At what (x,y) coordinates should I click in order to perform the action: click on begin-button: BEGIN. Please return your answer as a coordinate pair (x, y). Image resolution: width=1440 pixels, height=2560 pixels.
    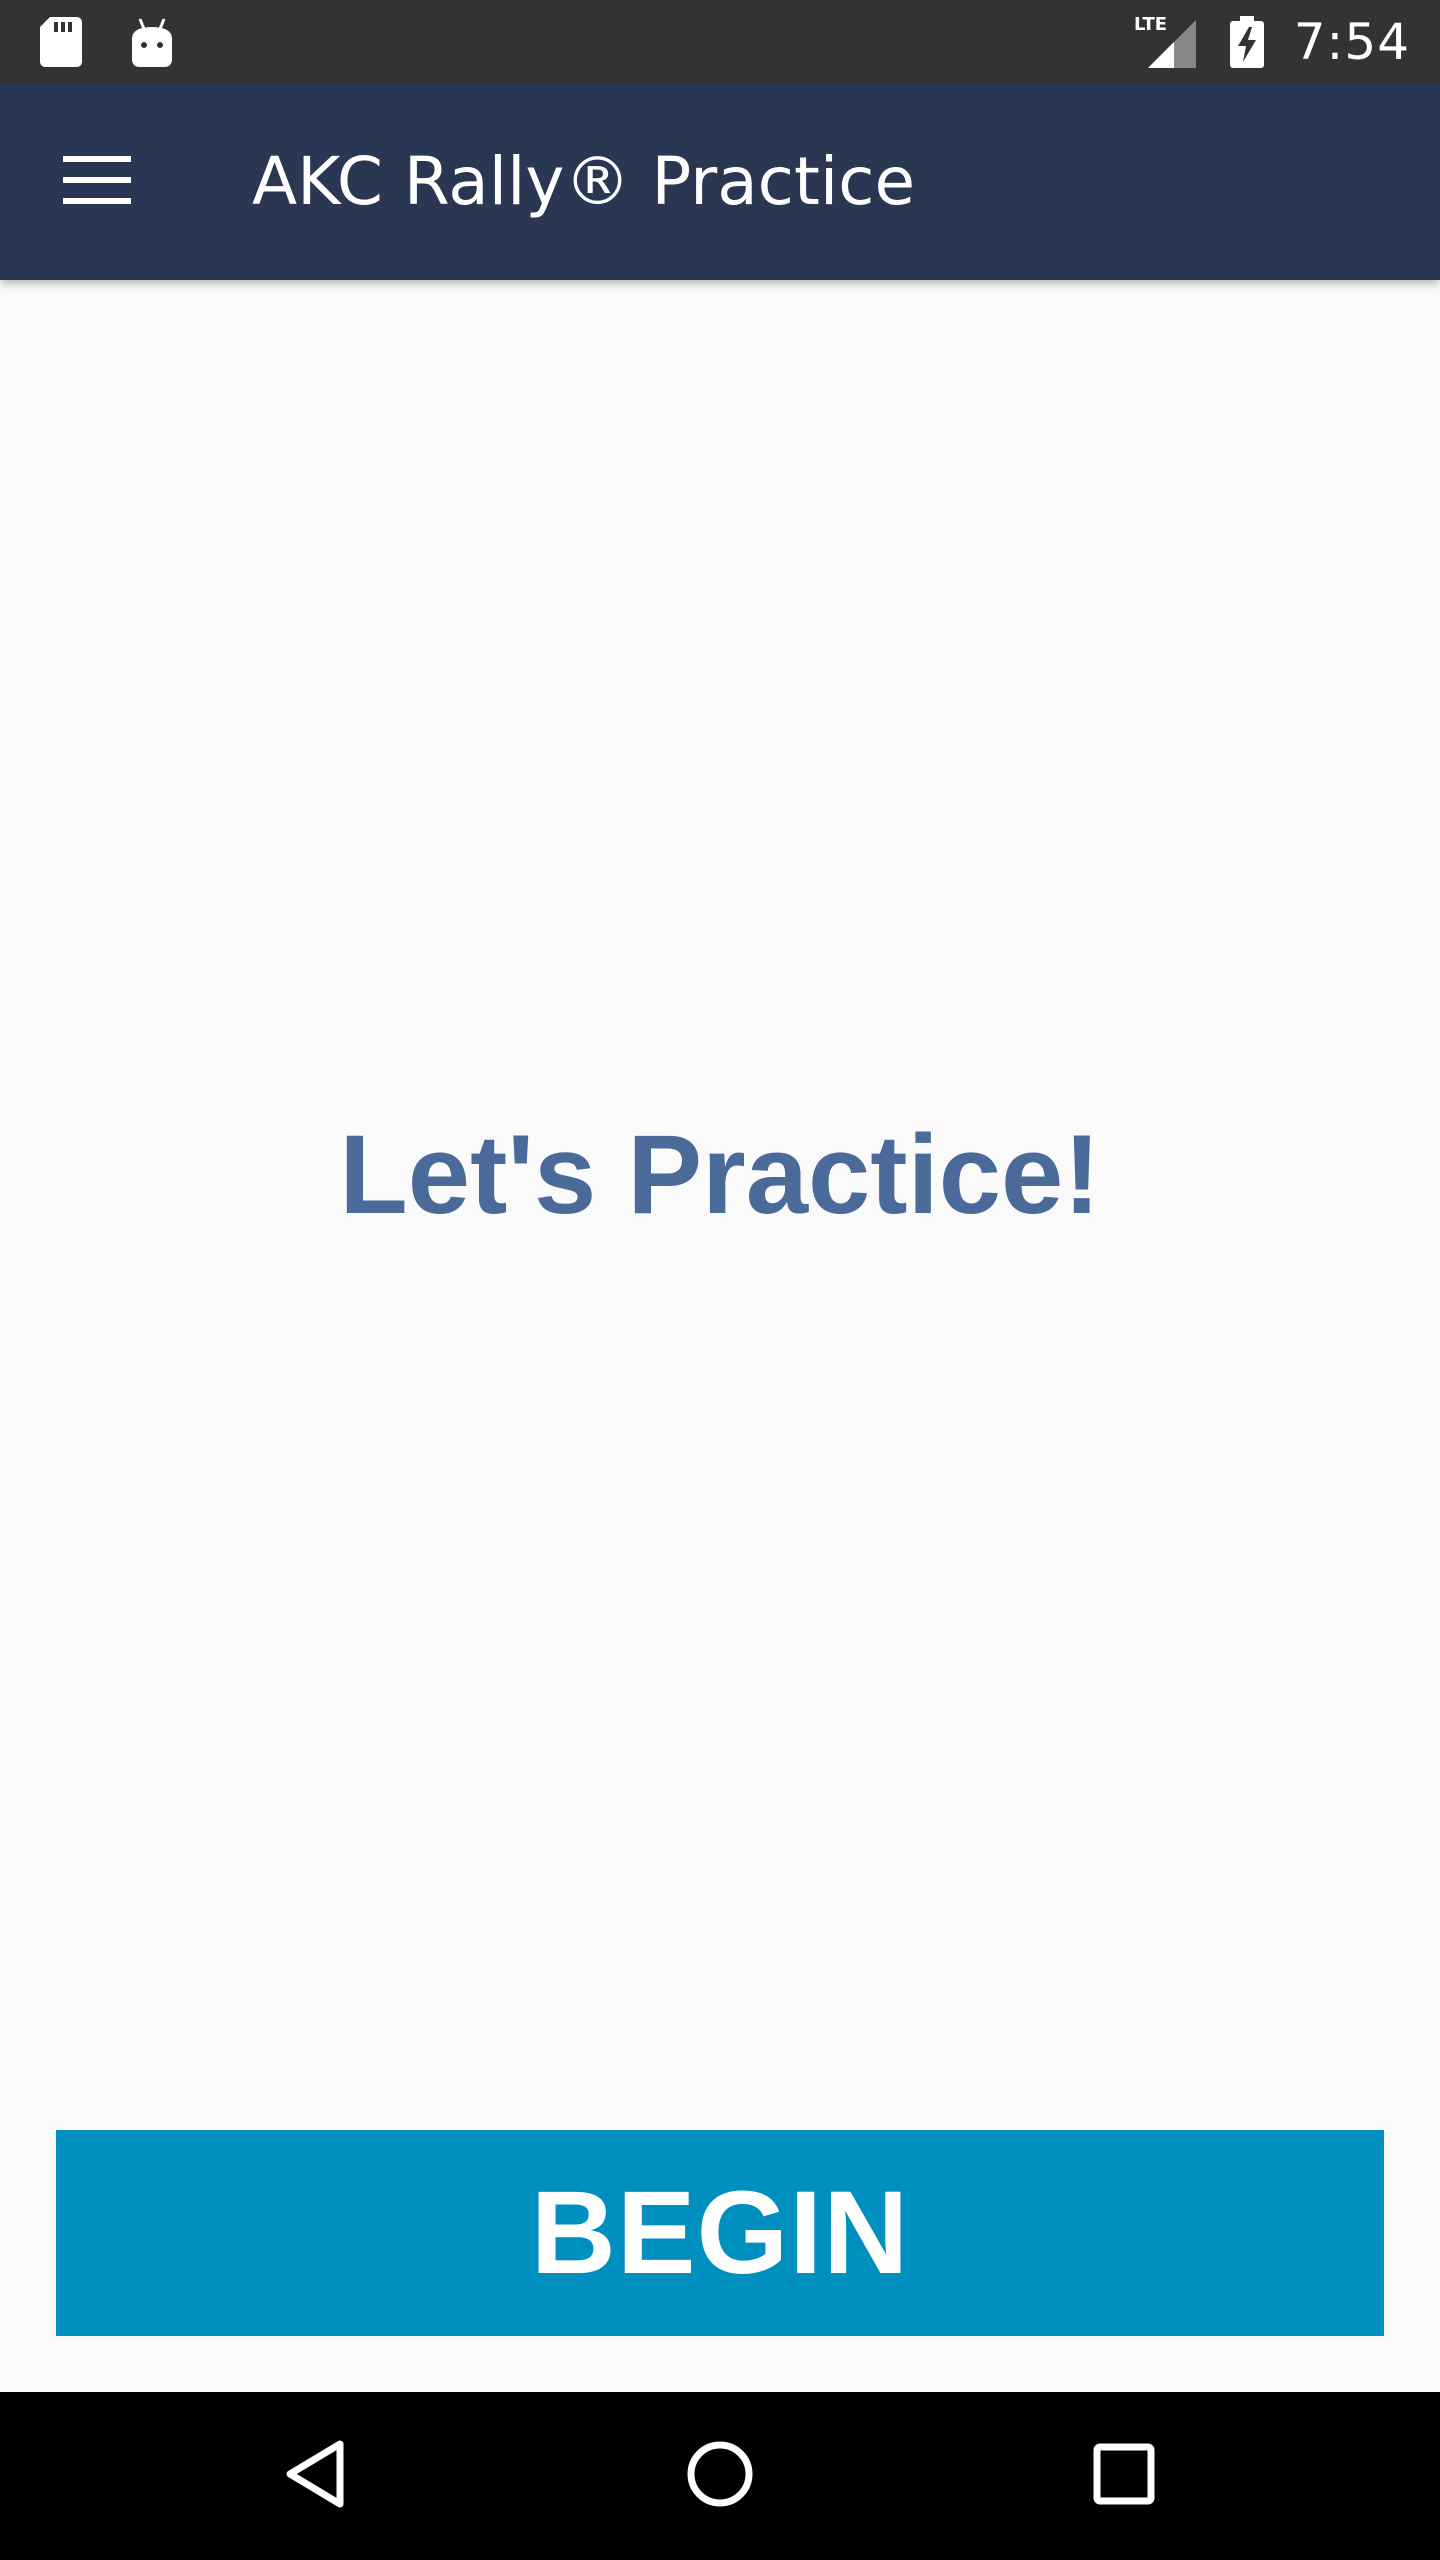
    Looking at the image, I should click on (720, 2233).